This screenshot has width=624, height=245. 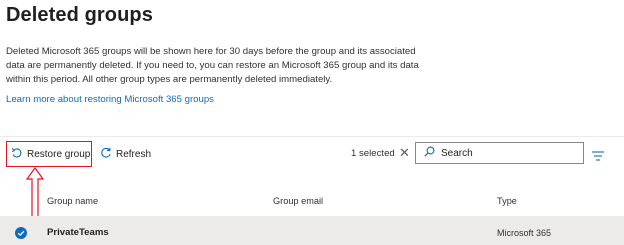 What do you see at coordinates (79, 15) in the screenshot?
I see `page-title: Deleted groups` at bounding box center [79, 15].